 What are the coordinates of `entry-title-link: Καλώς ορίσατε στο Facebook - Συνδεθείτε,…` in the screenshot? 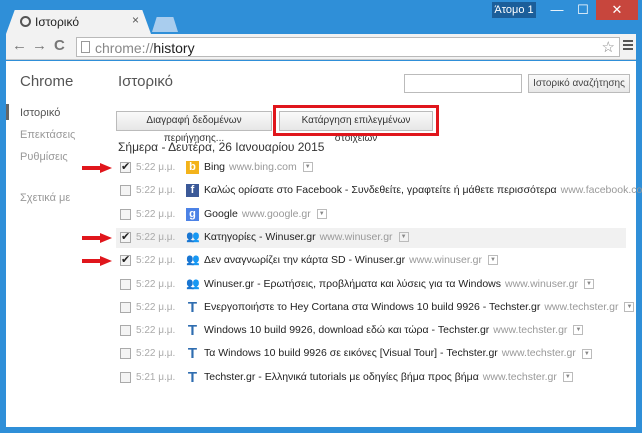 It's located at (423, 190).